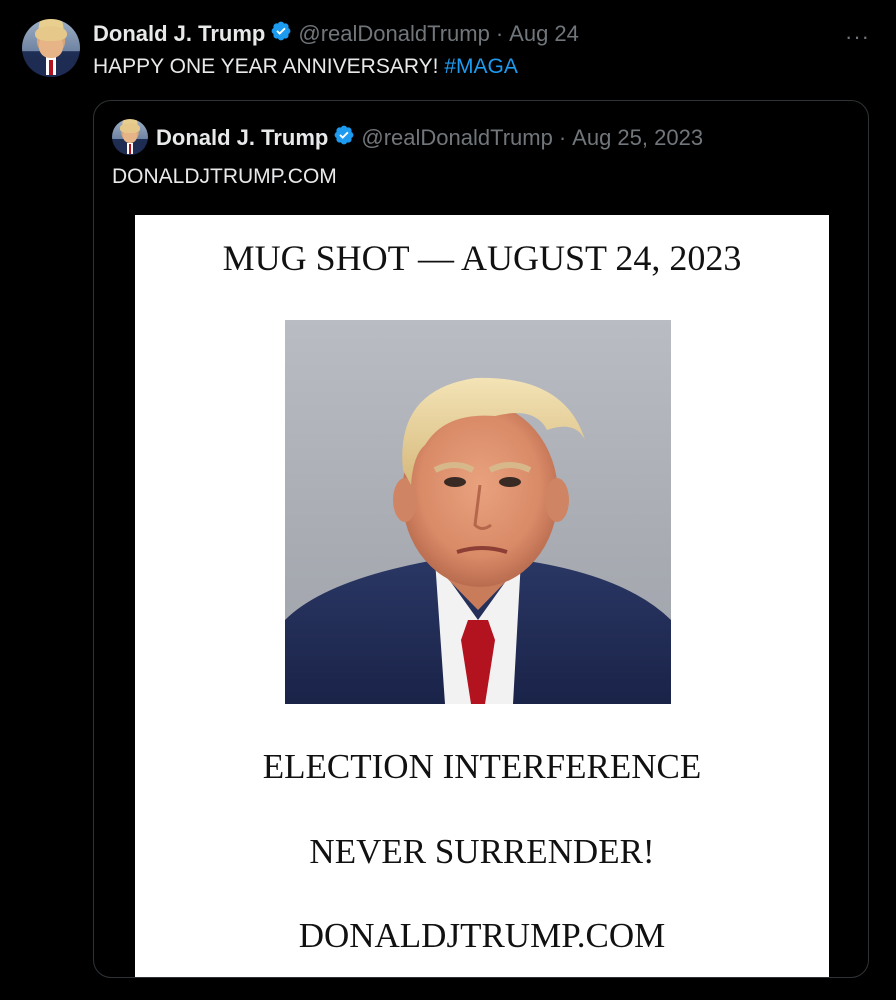 This screenshot has width=896, height=1000. What do you see at coordinates (242, 137) in the screenshot?
I see `quoted-author-name: Donald J. Trump` at bounding box center [242, 137].